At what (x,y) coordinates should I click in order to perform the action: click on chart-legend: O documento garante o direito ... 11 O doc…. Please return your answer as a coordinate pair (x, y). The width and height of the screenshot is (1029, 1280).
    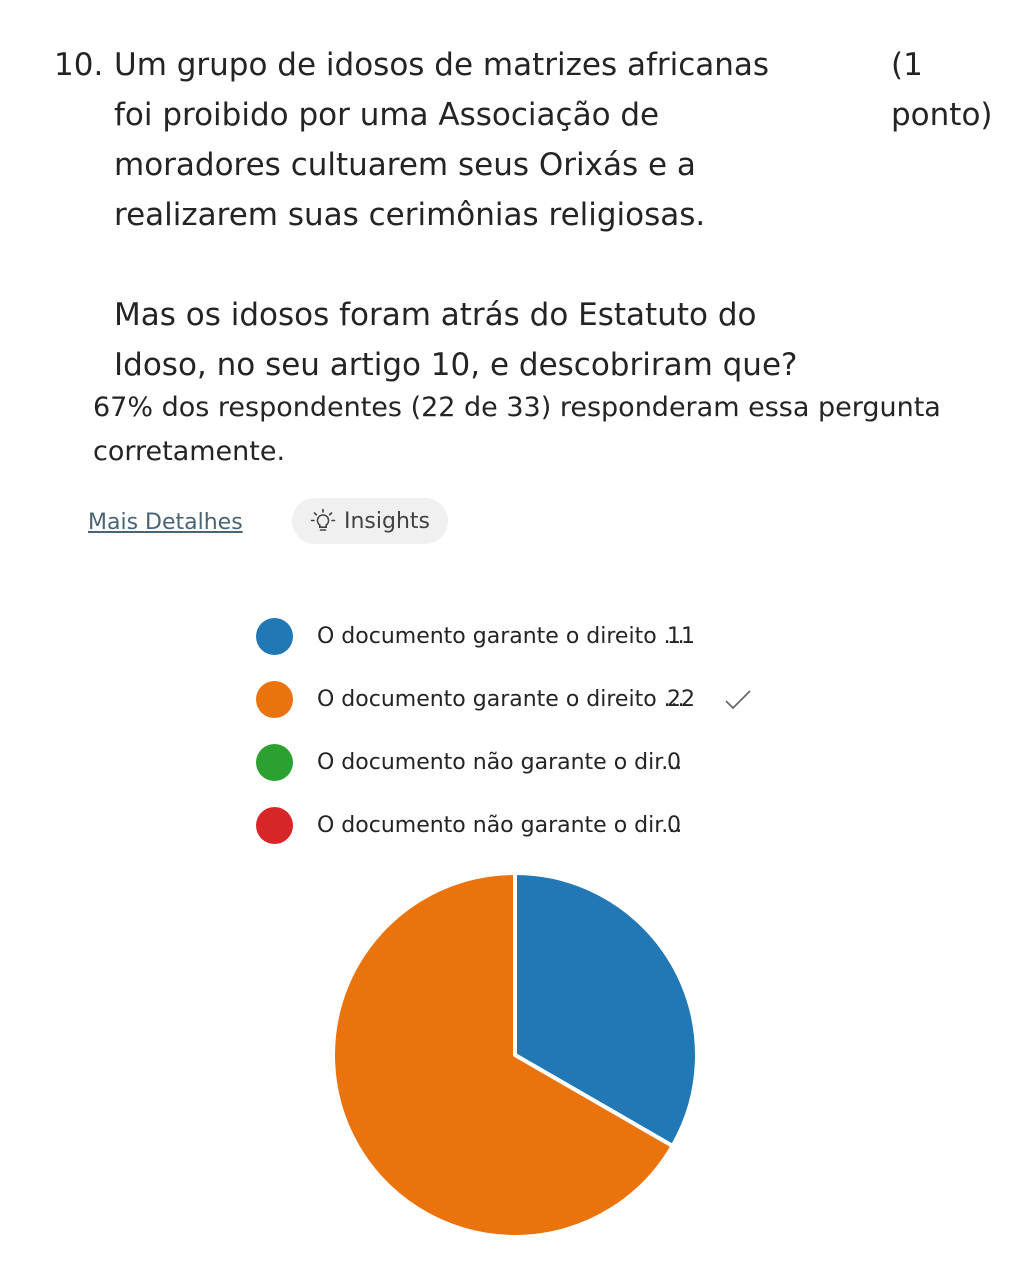
    Looking at the image, I should click on (536, 731).